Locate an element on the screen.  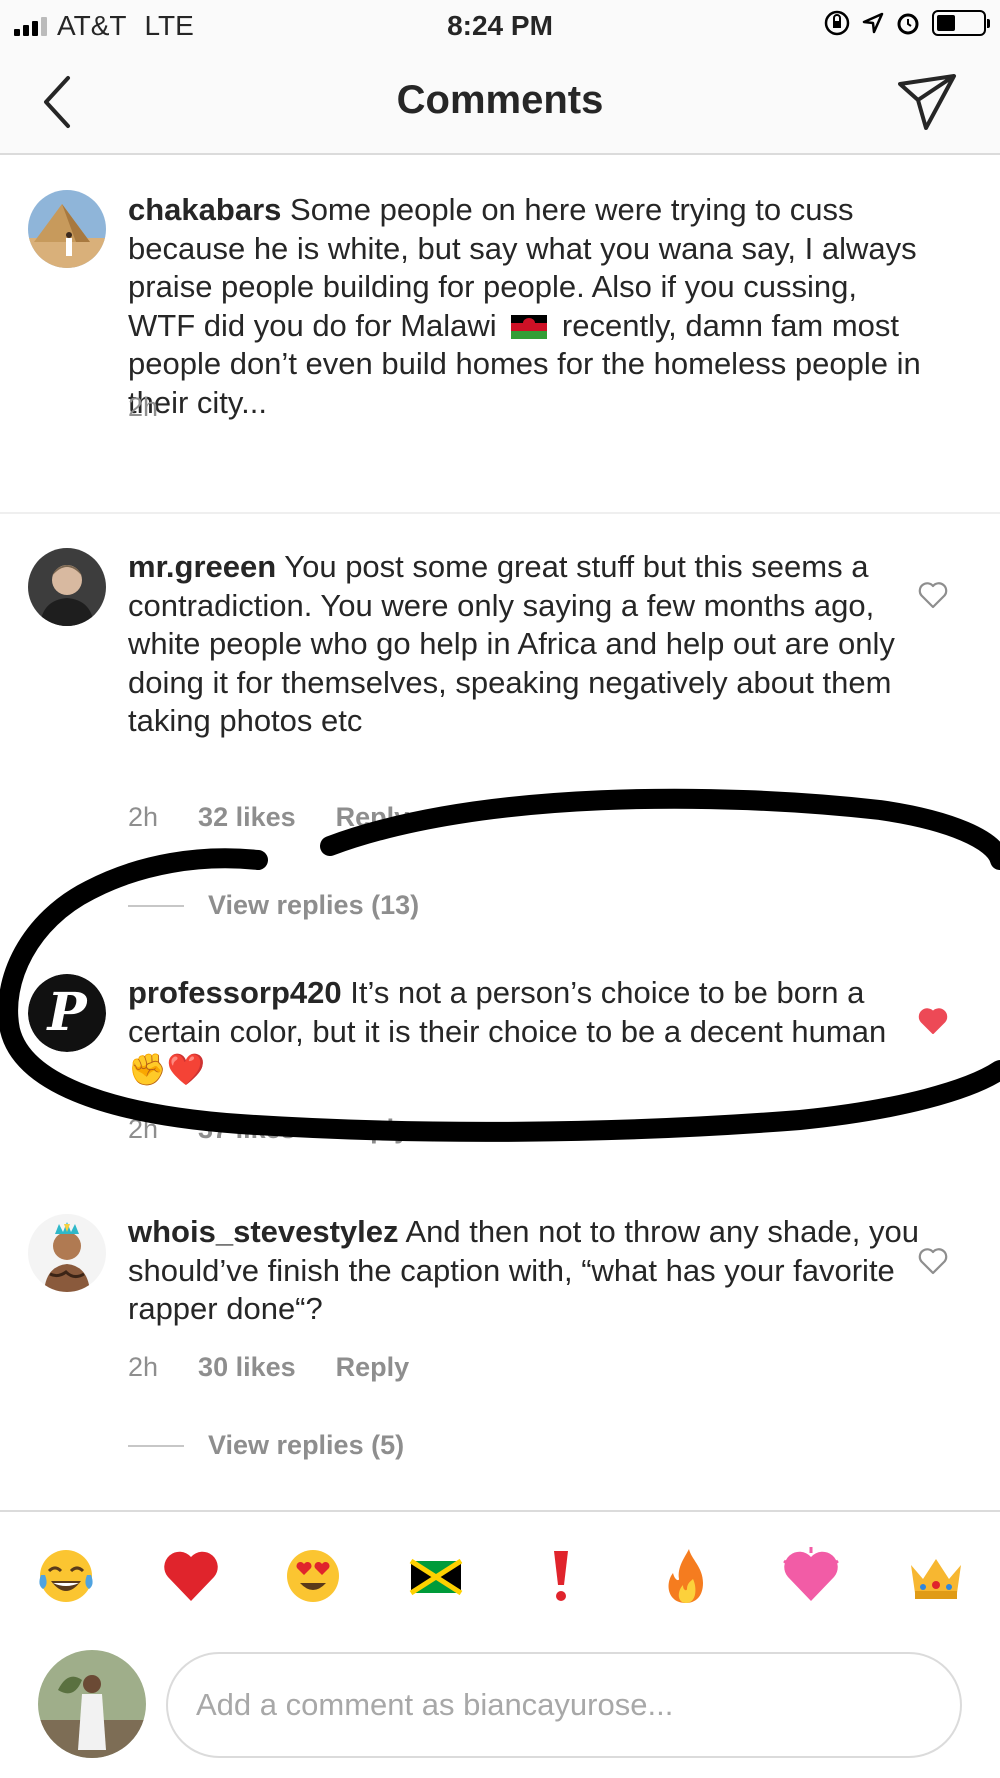
divider is located at coordinates (500, 513).